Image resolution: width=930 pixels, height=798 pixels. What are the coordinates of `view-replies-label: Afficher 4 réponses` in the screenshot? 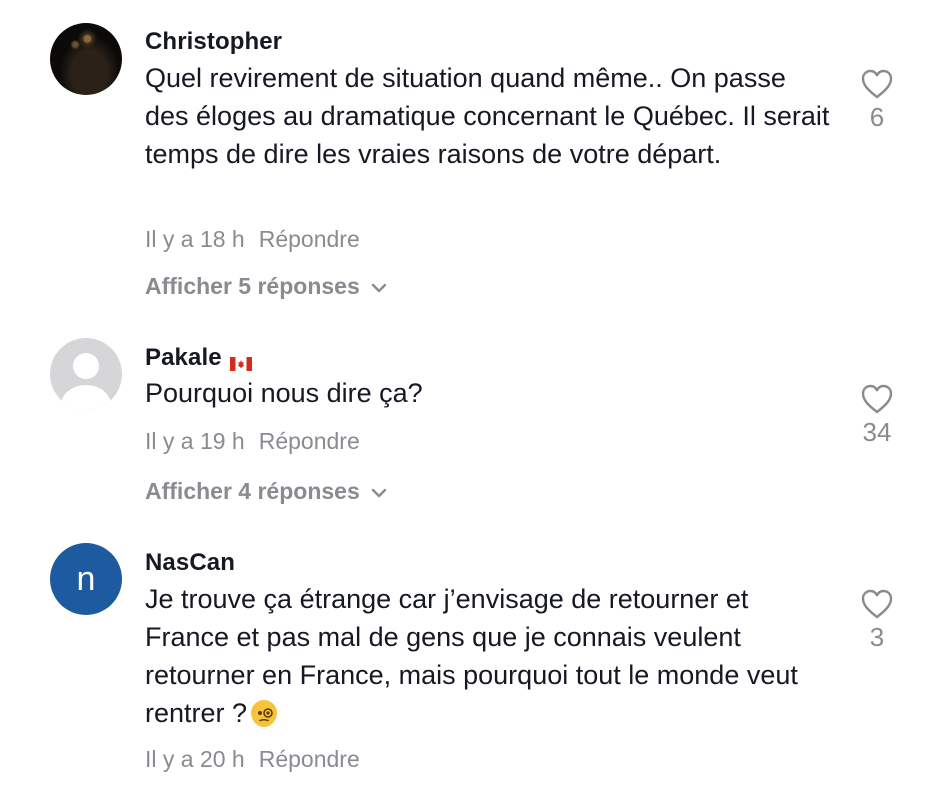 It's located at (252, 491).